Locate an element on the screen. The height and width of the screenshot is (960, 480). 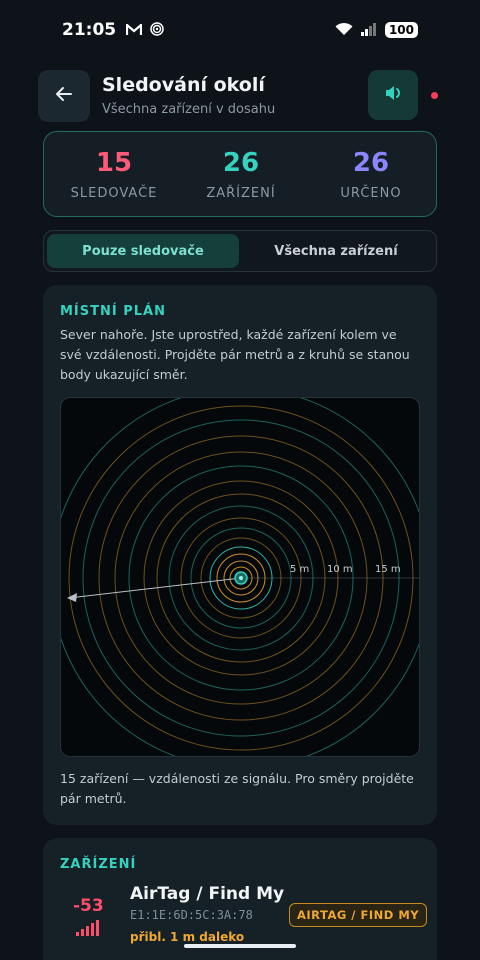
recording-indicator is located at coordinates (434, 95).